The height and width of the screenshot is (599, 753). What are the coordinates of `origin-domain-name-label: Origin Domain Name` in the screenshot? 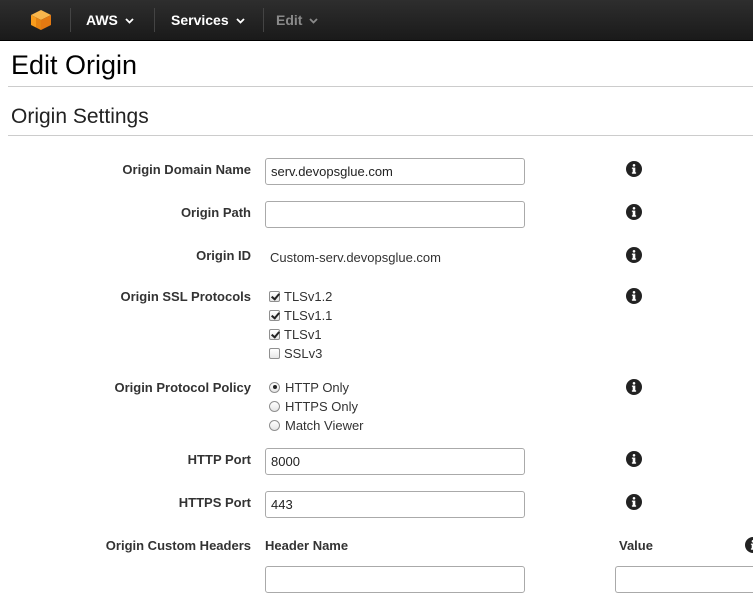 It's located at (186, 169).